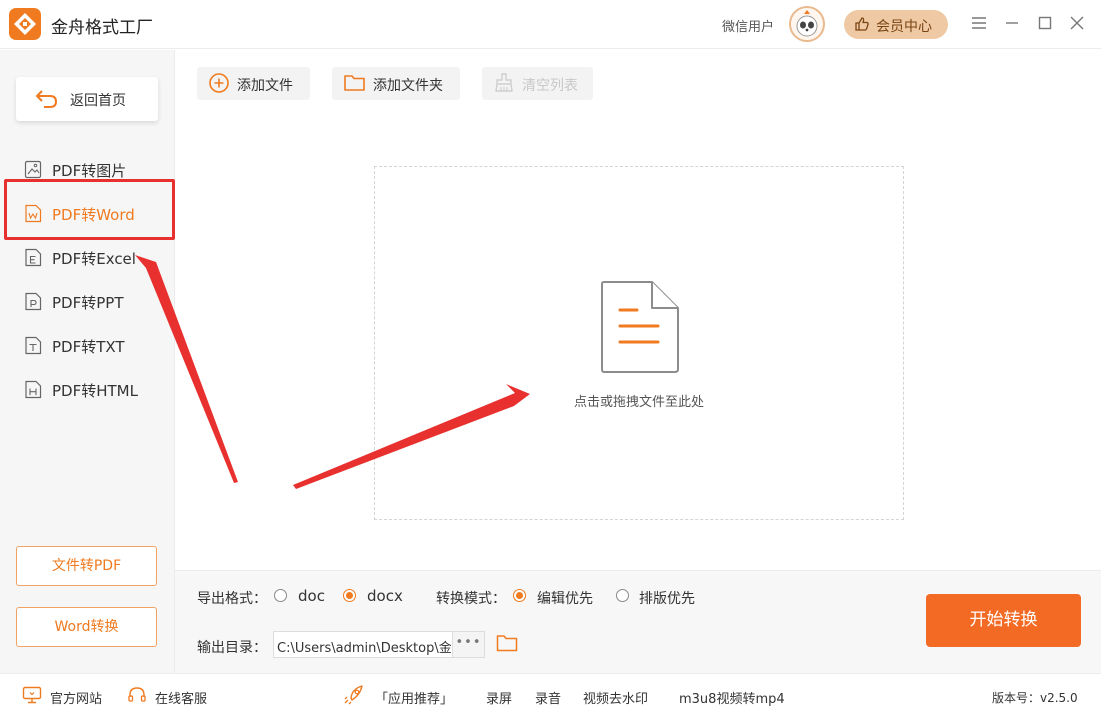 The height and width of the screenshot is (714, 1101). Describe the element at coordinates (565, 598) in the screenshot. I see `mode-edit-first-label: 编辑优先` at that location.